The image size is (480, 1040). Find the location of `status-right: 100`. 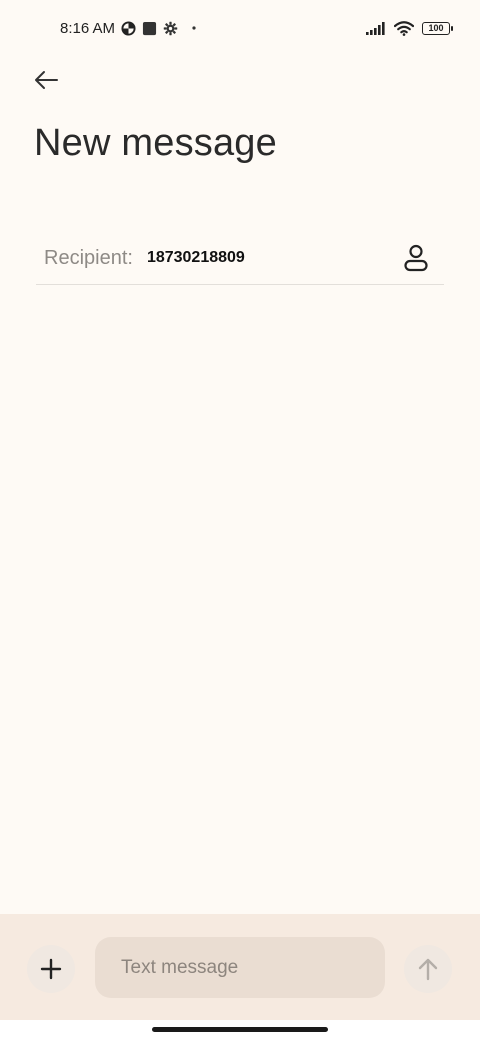

status-right: 100 is located at coordinates (409, 28).